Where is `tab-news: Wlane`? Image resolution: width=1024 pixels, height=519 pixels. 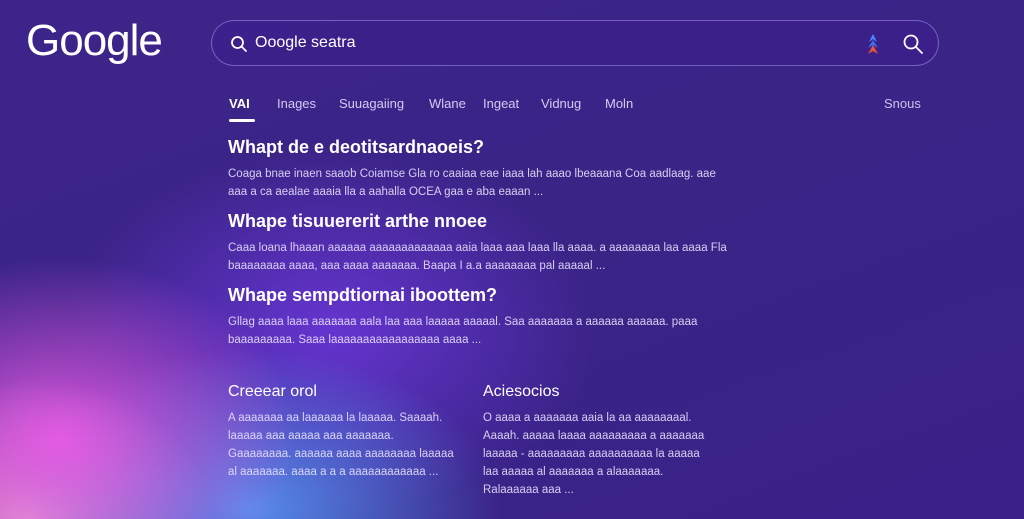 tab-news: Wlane is located at coordinates (447, 103).